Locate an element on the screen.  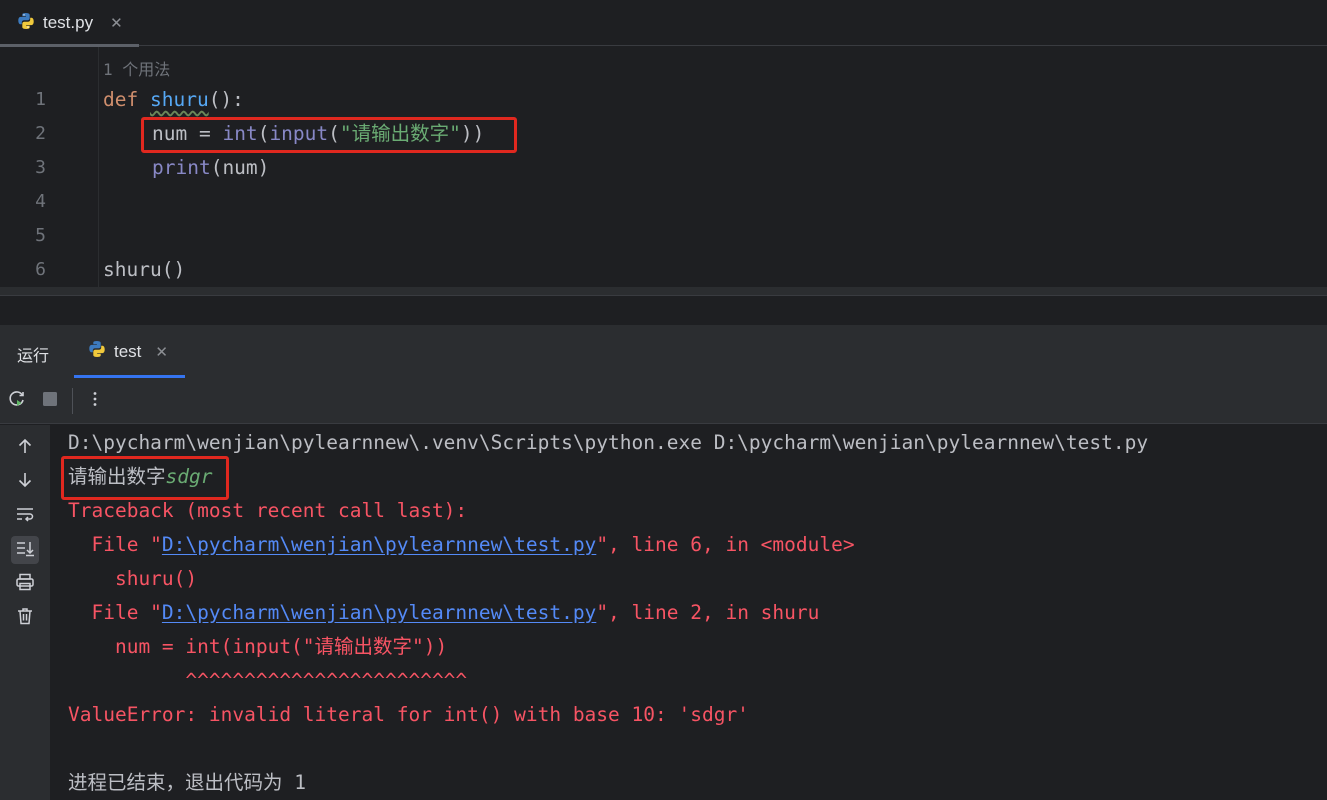
toolbar-separator is located at coordinates (72, 401).